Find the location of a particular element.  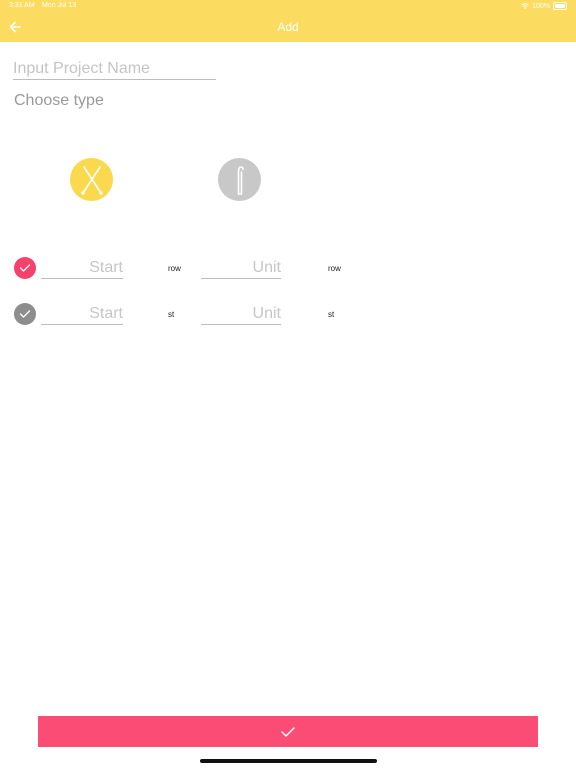

nav-bar: 3:31 AM Mon Jul 13 100% Add is located at coordinates (288, 21).